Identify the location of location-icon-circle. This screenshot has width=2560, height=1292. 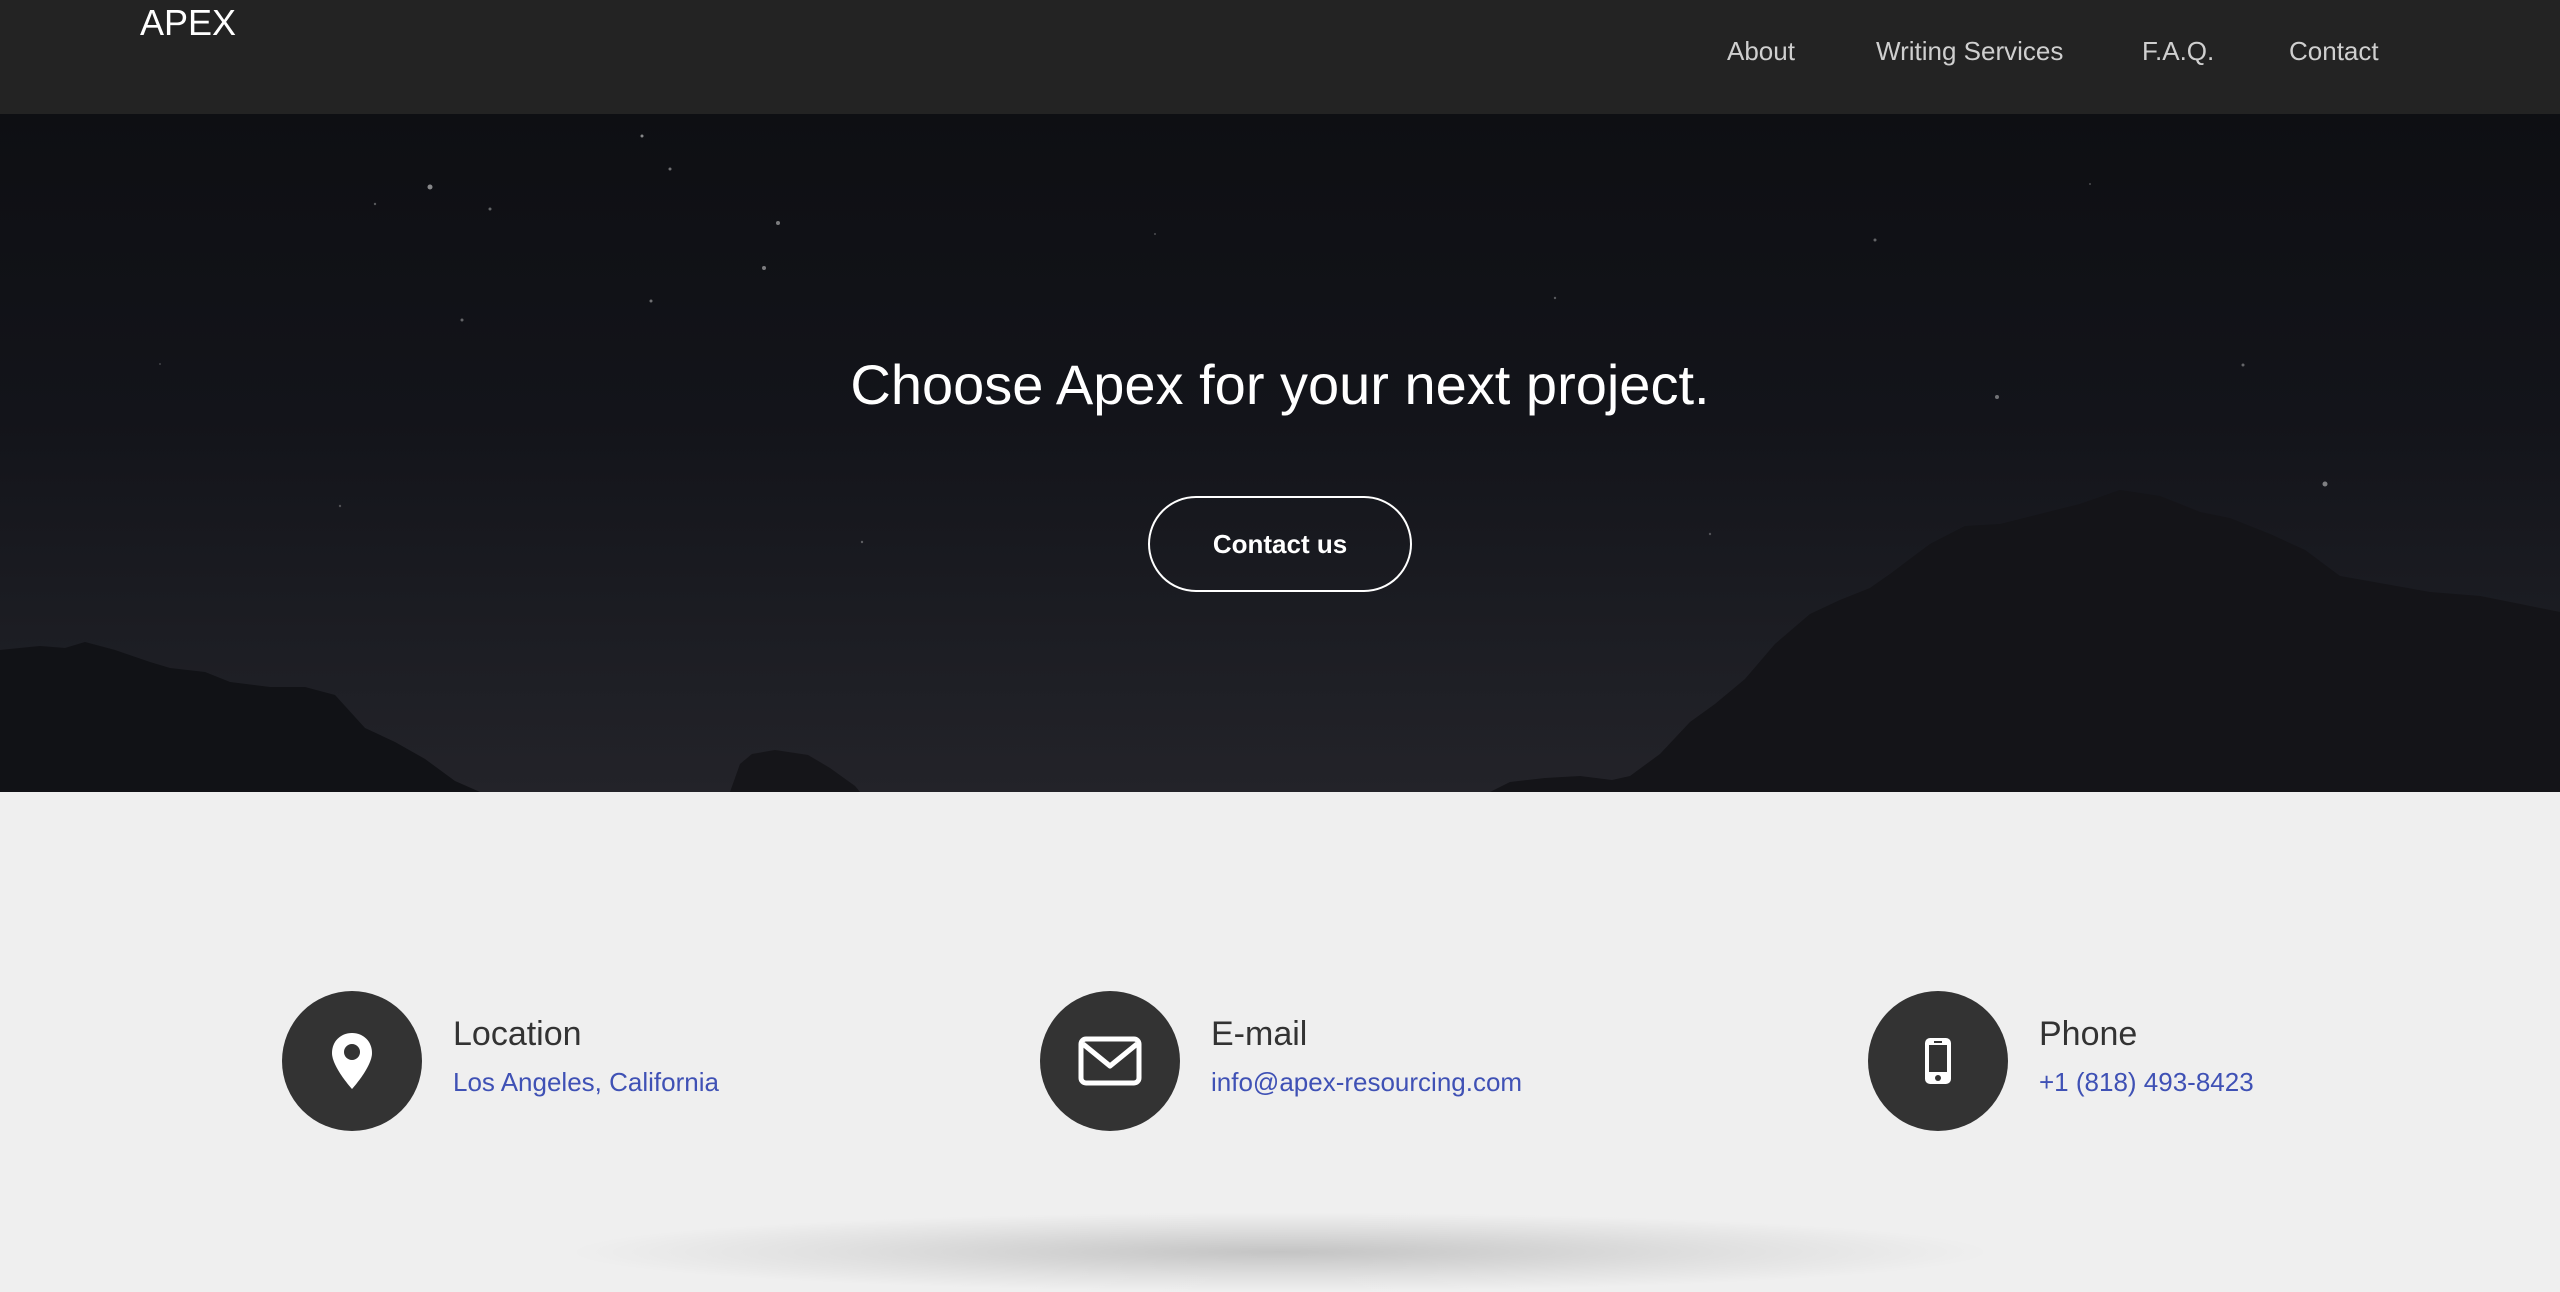
(352, 1061).